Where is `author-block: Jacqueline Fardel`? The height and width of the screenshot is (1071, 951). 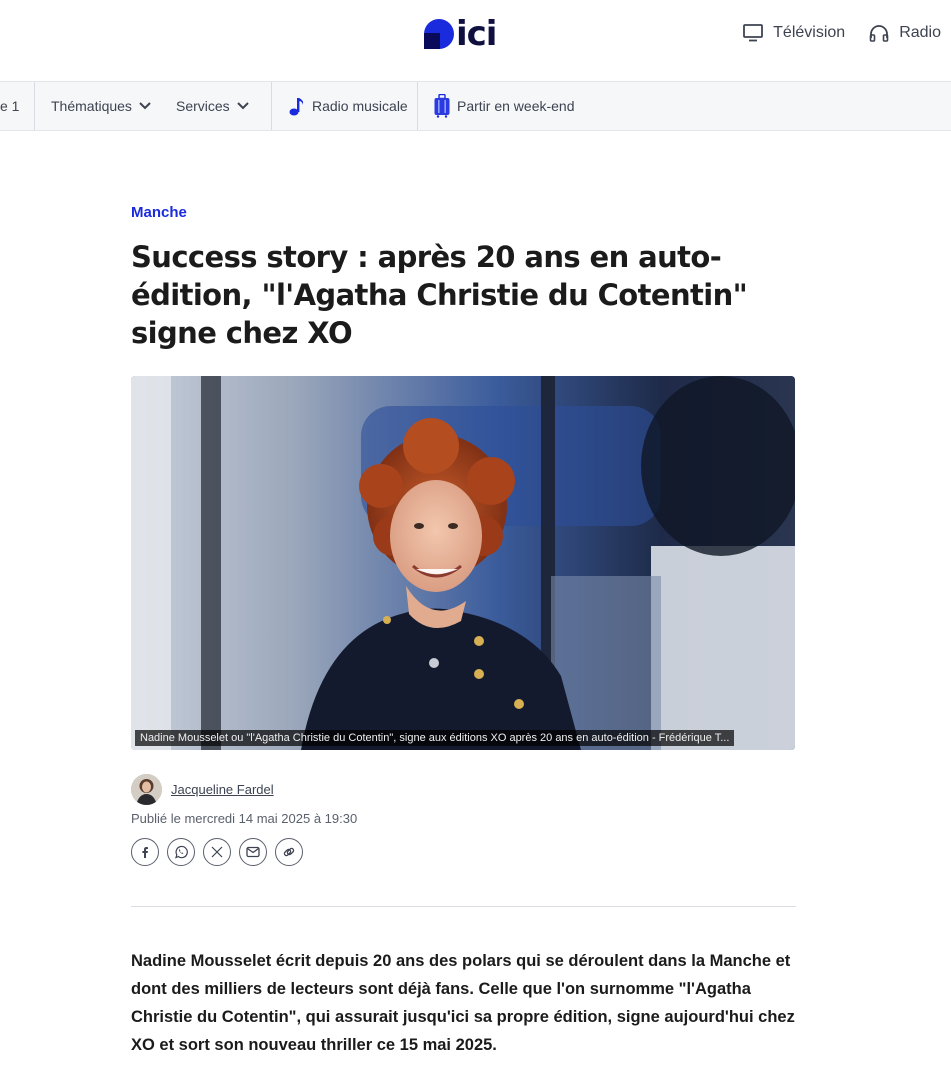 author-block: Jacqueline Fardel is located at coordinates (202, 789).